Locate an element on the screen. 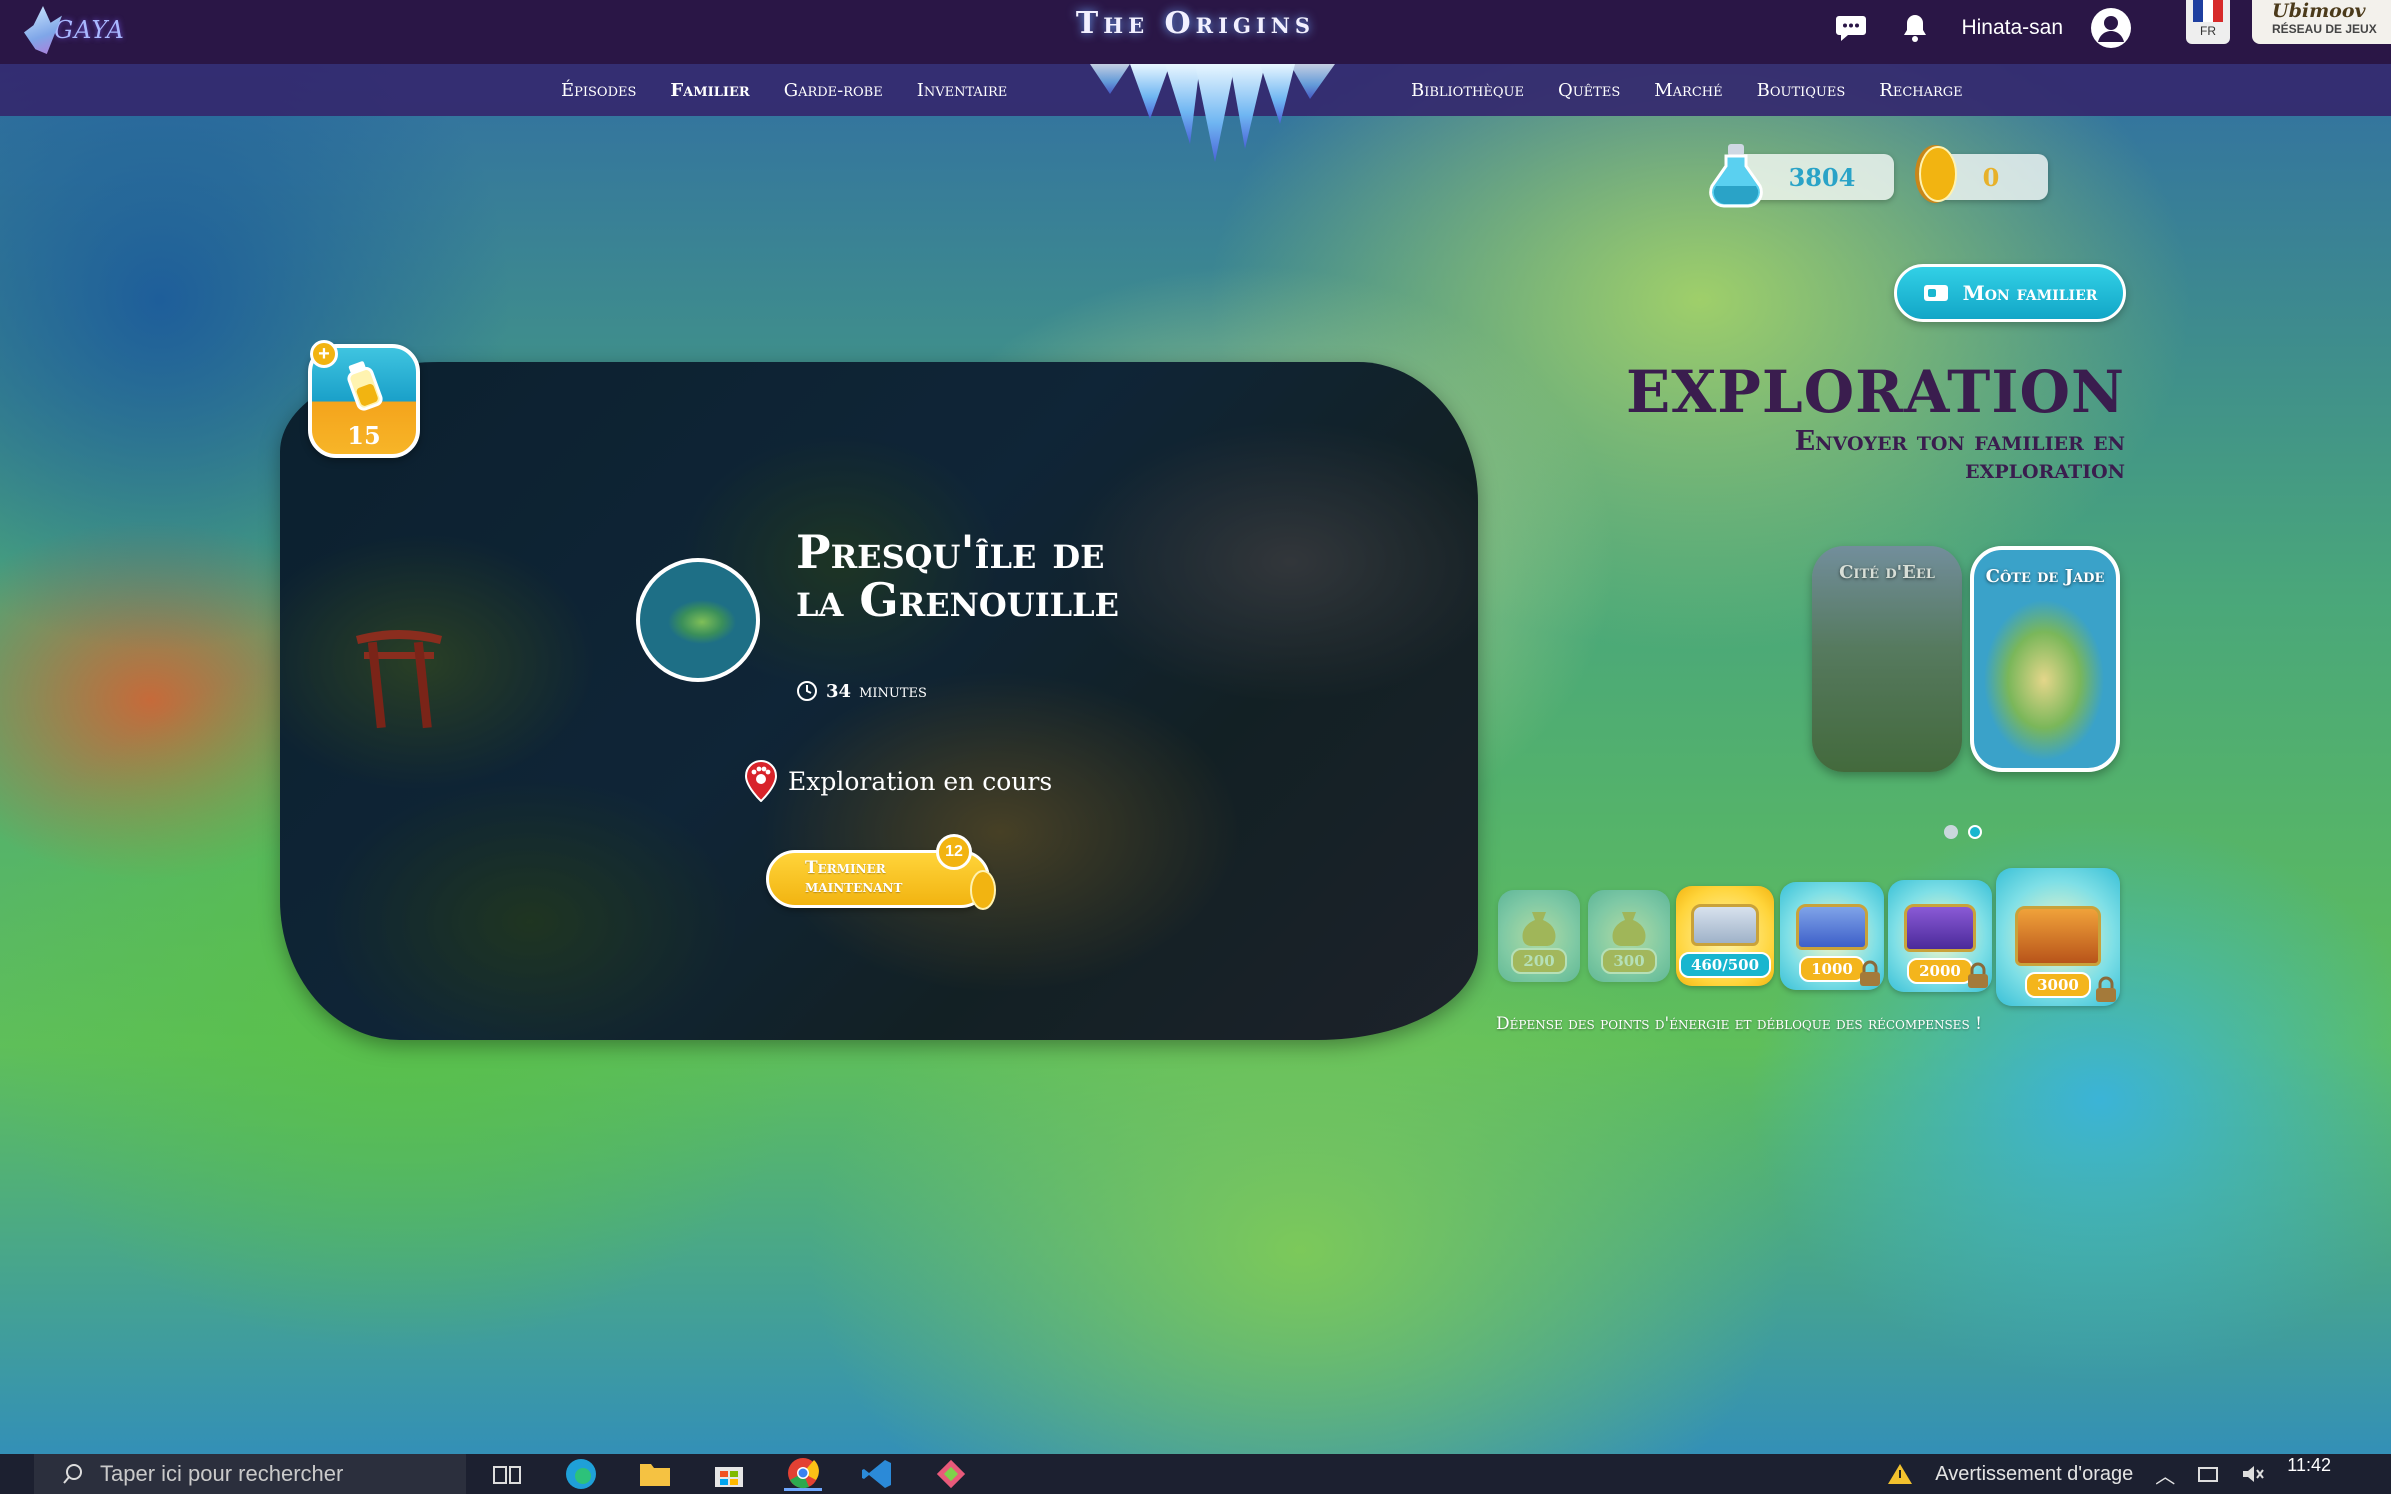 The image size is (2391, 1494). store-icon is located at coordinates (729, 1474).